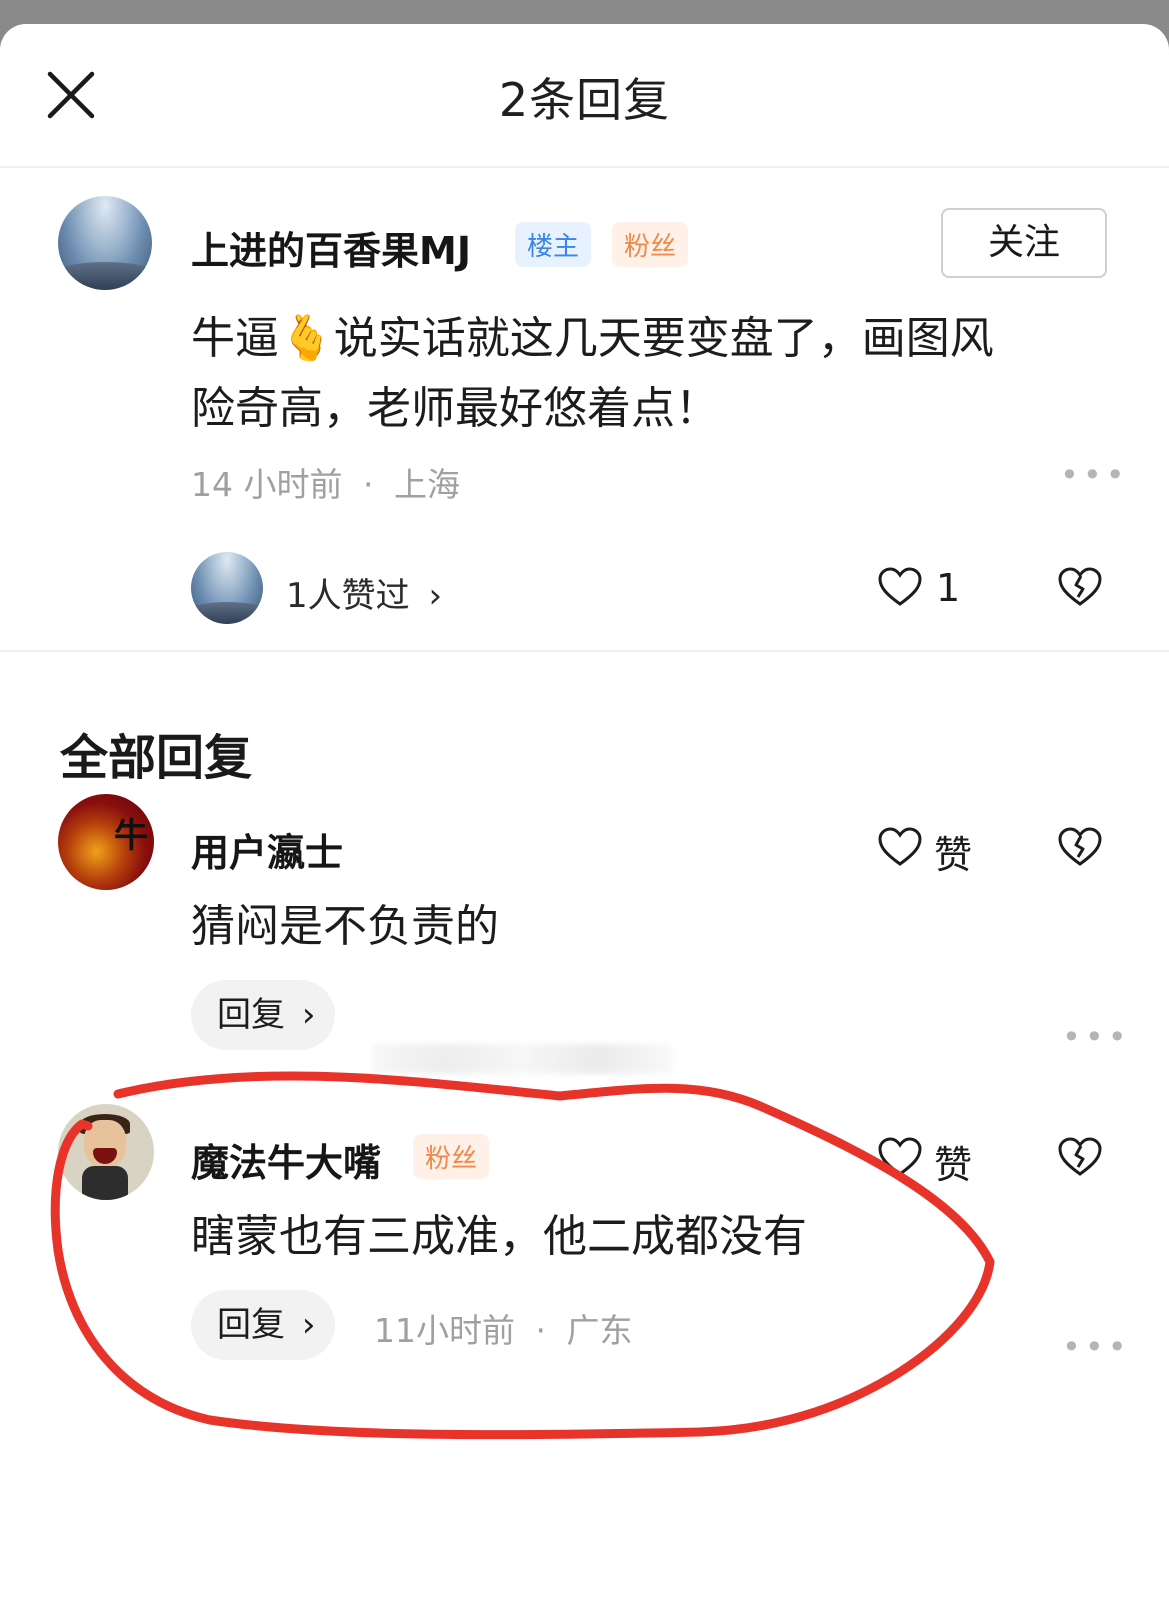 This screenshot has width=1169, height=1621. I want to click on reply-2-dislike-button, so click(1080, 1158).